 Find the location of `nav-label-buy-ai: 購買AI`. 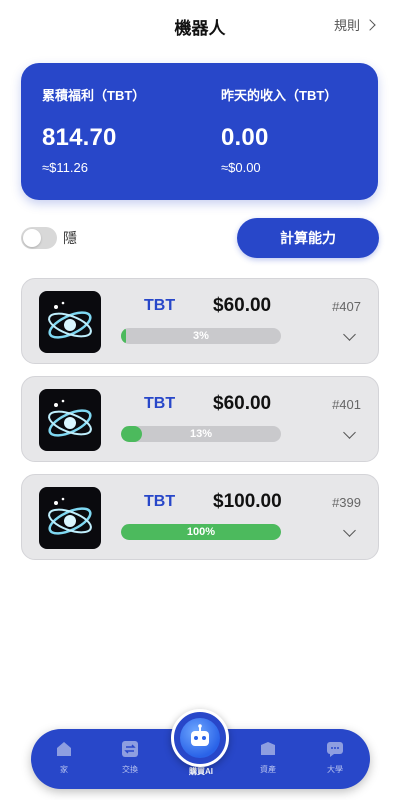

nav-label-buy-ai: 購買AI is located at coordinates (201, 771).